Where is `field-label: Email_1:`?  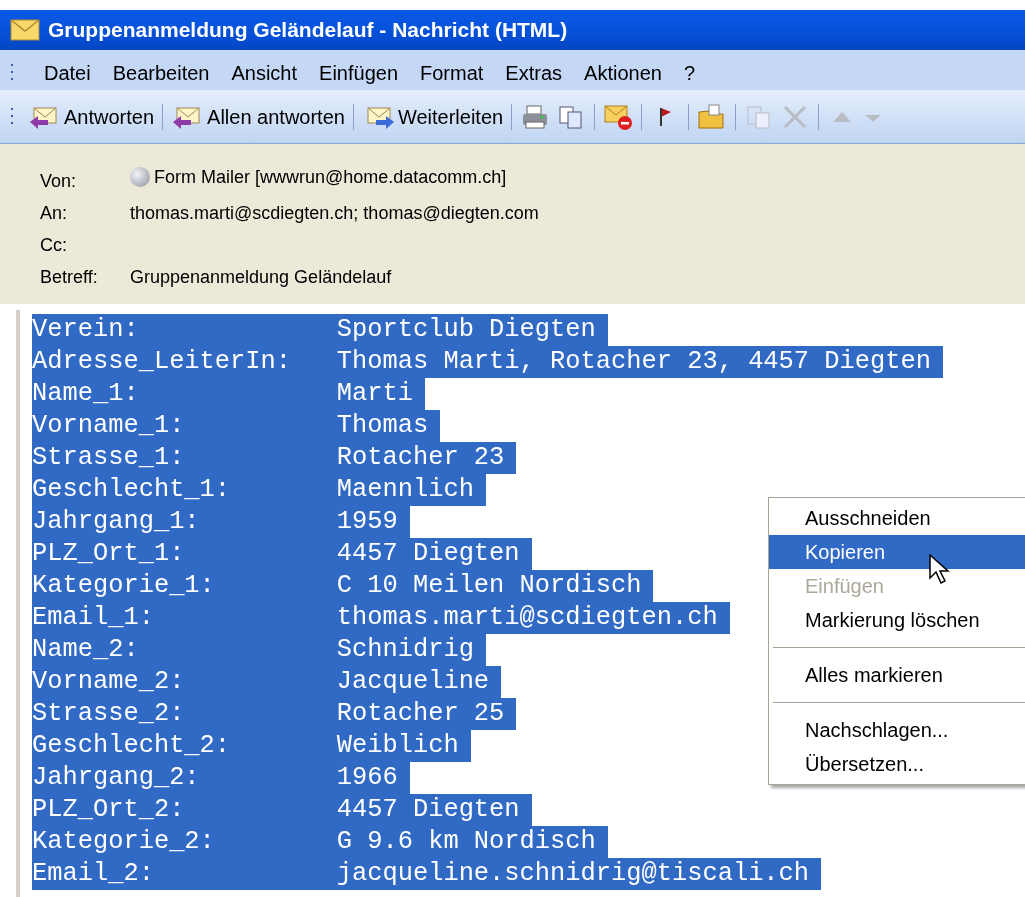
field-label: Email_1: is located at coordinates (184, 618).